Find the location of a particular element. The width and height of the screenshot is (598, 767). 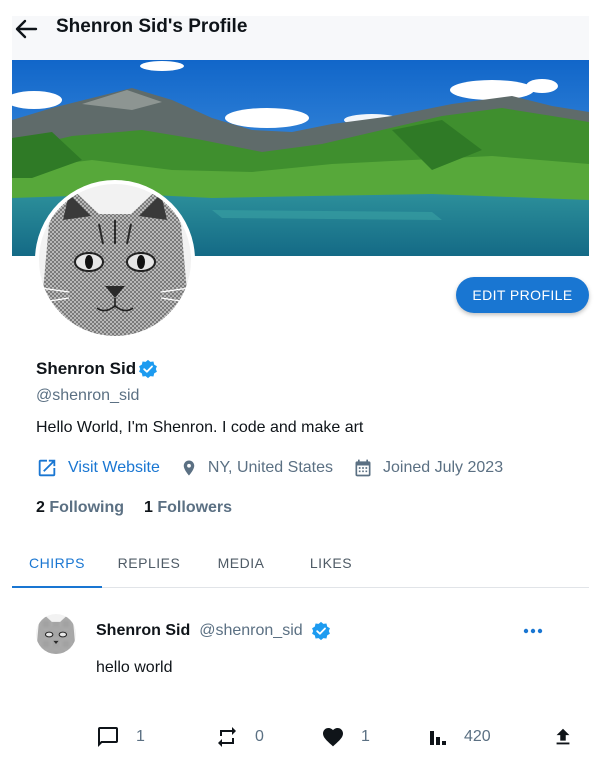

follow-stats: 2 Following 1 Followers is located at coordinates (144, 508).